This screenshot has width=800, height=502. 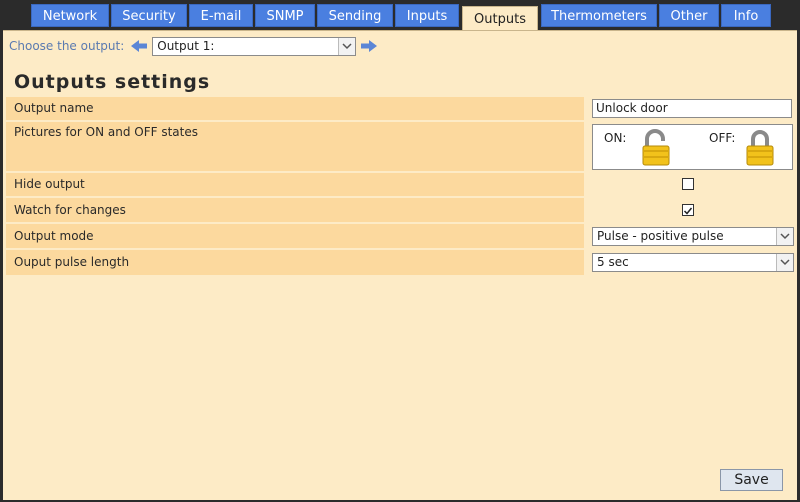 I want to click on pulse-length-value: 5 sec, so click(x=613, y=262).